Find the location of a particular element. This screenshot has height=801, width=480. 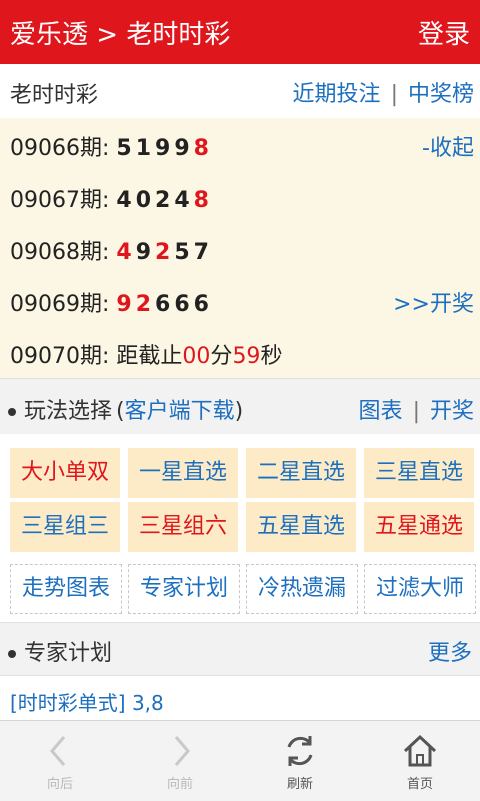

issue-number: 09068期: is located at coordinates (60, 252).